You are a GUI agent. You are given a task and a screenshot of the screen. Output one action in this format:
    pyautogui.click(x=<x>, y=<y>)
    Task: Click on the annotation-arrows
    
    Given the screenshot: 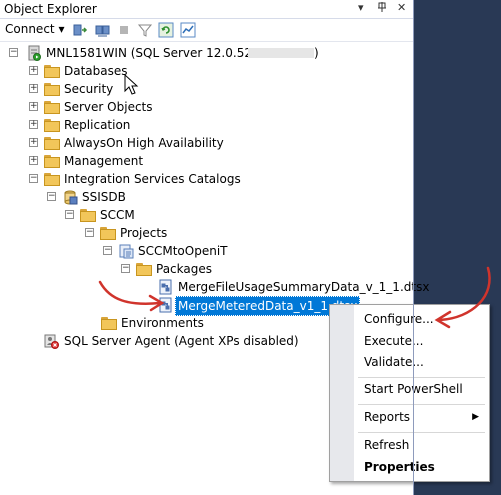 What is the action you would take?
    pyautogui.click(x=294, y=297)
    